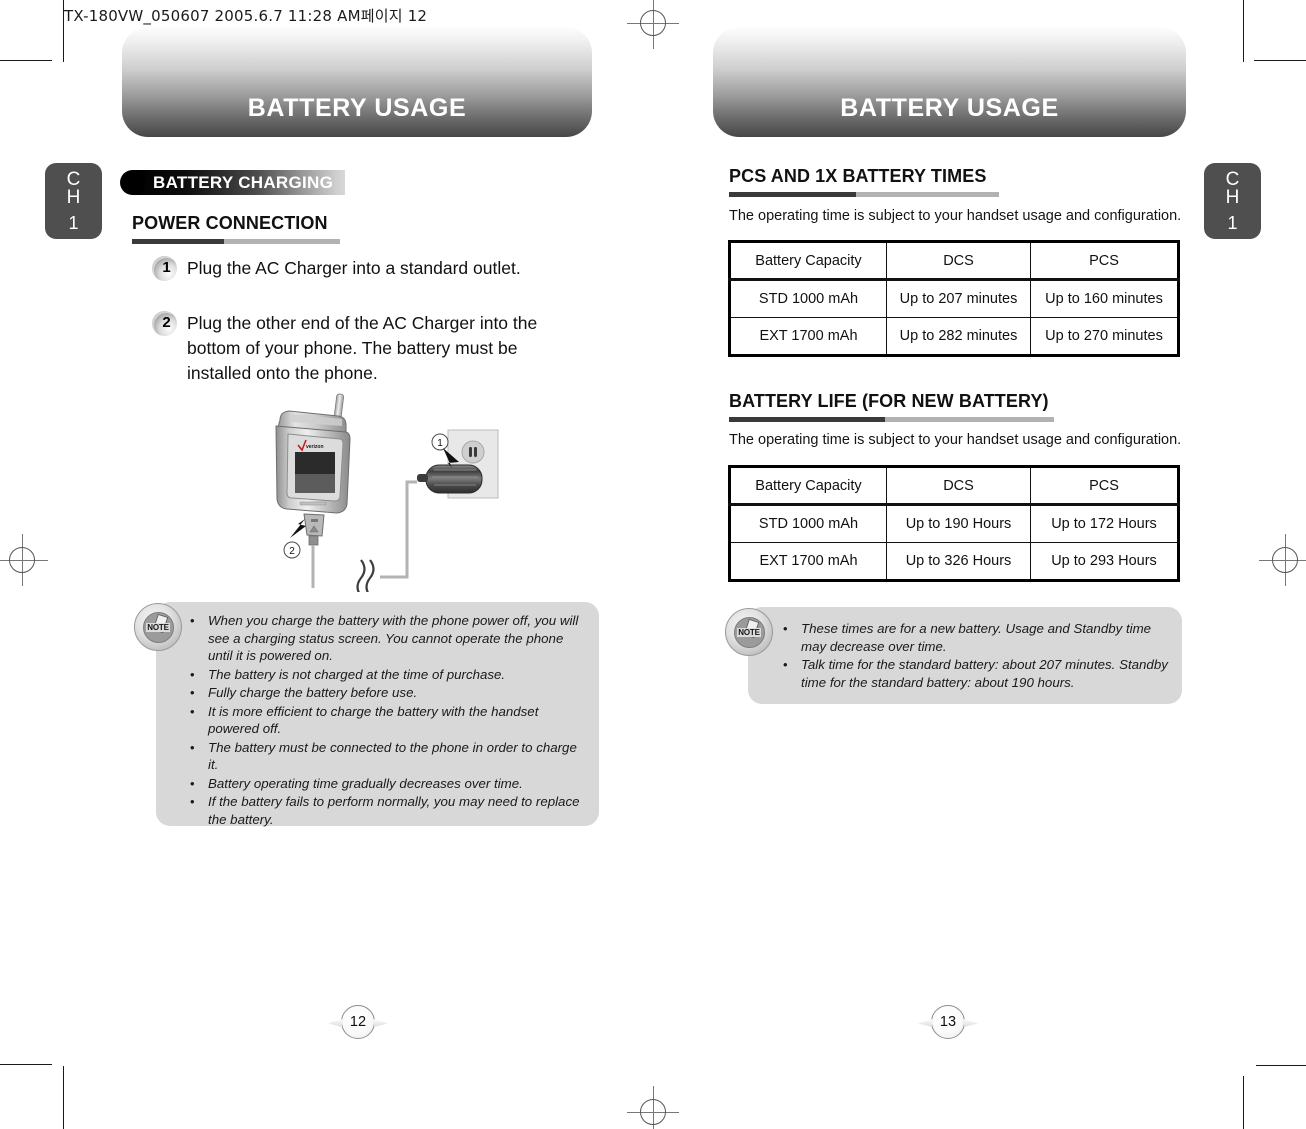  What do you see at coordinates (132, 182) in the screenshot?
I see `bullet-dot-icon` at bounding box center [132, 182].